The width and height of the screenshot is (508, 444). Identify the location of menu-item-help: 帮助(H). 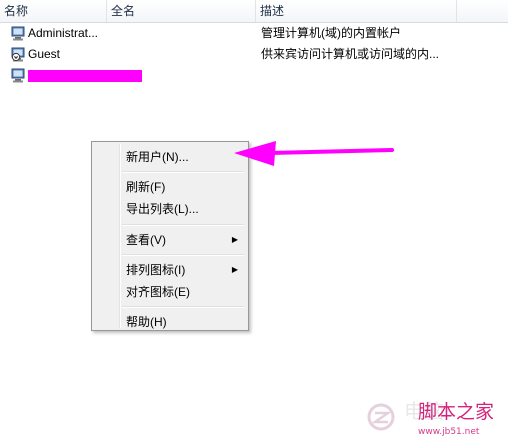
(170, 322).